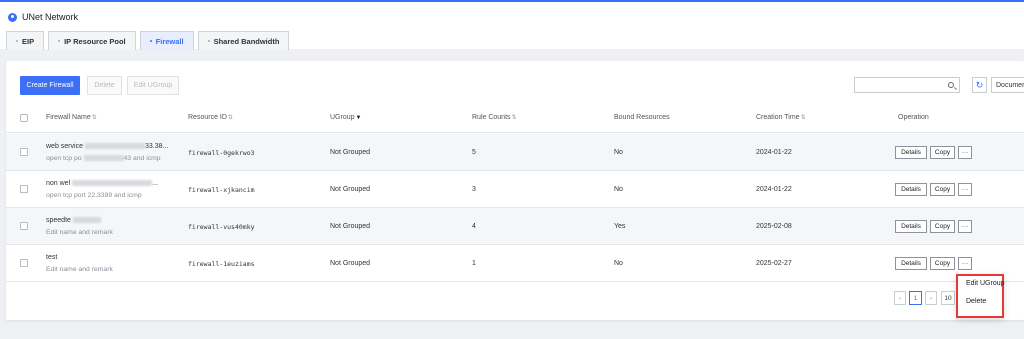 The width and height of the screenshot is (1024, 339). Describe the element at coordinates (68, 117) in the screenshot. I see `header-label: Firewall Name` at that location.